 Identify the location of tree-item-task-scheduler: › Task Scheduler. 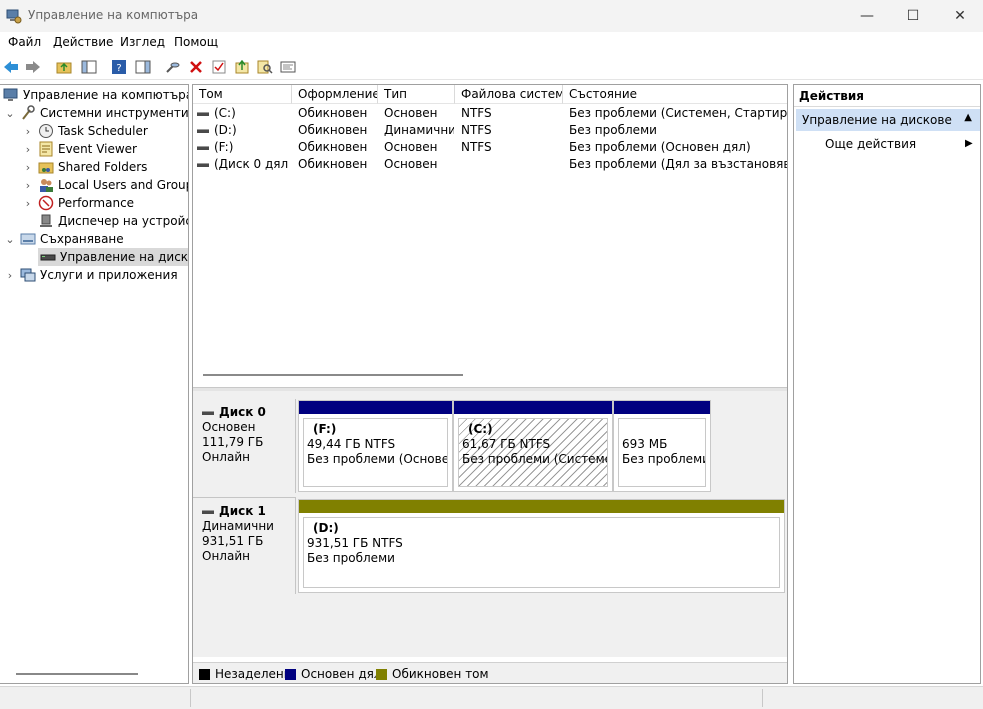
(85, 131).